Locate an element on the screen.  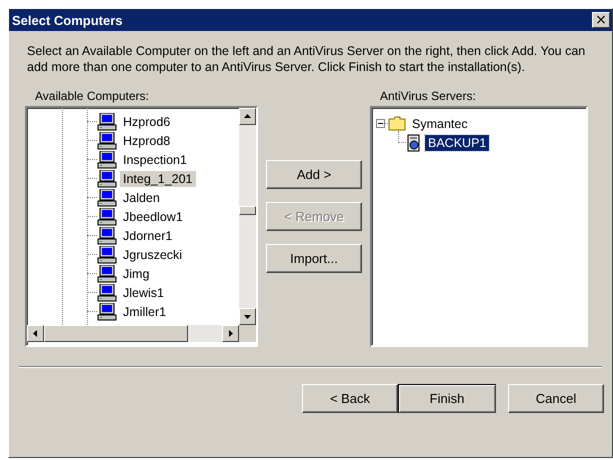
computers-label: Available Computers: is located at coordinates (92, 96).